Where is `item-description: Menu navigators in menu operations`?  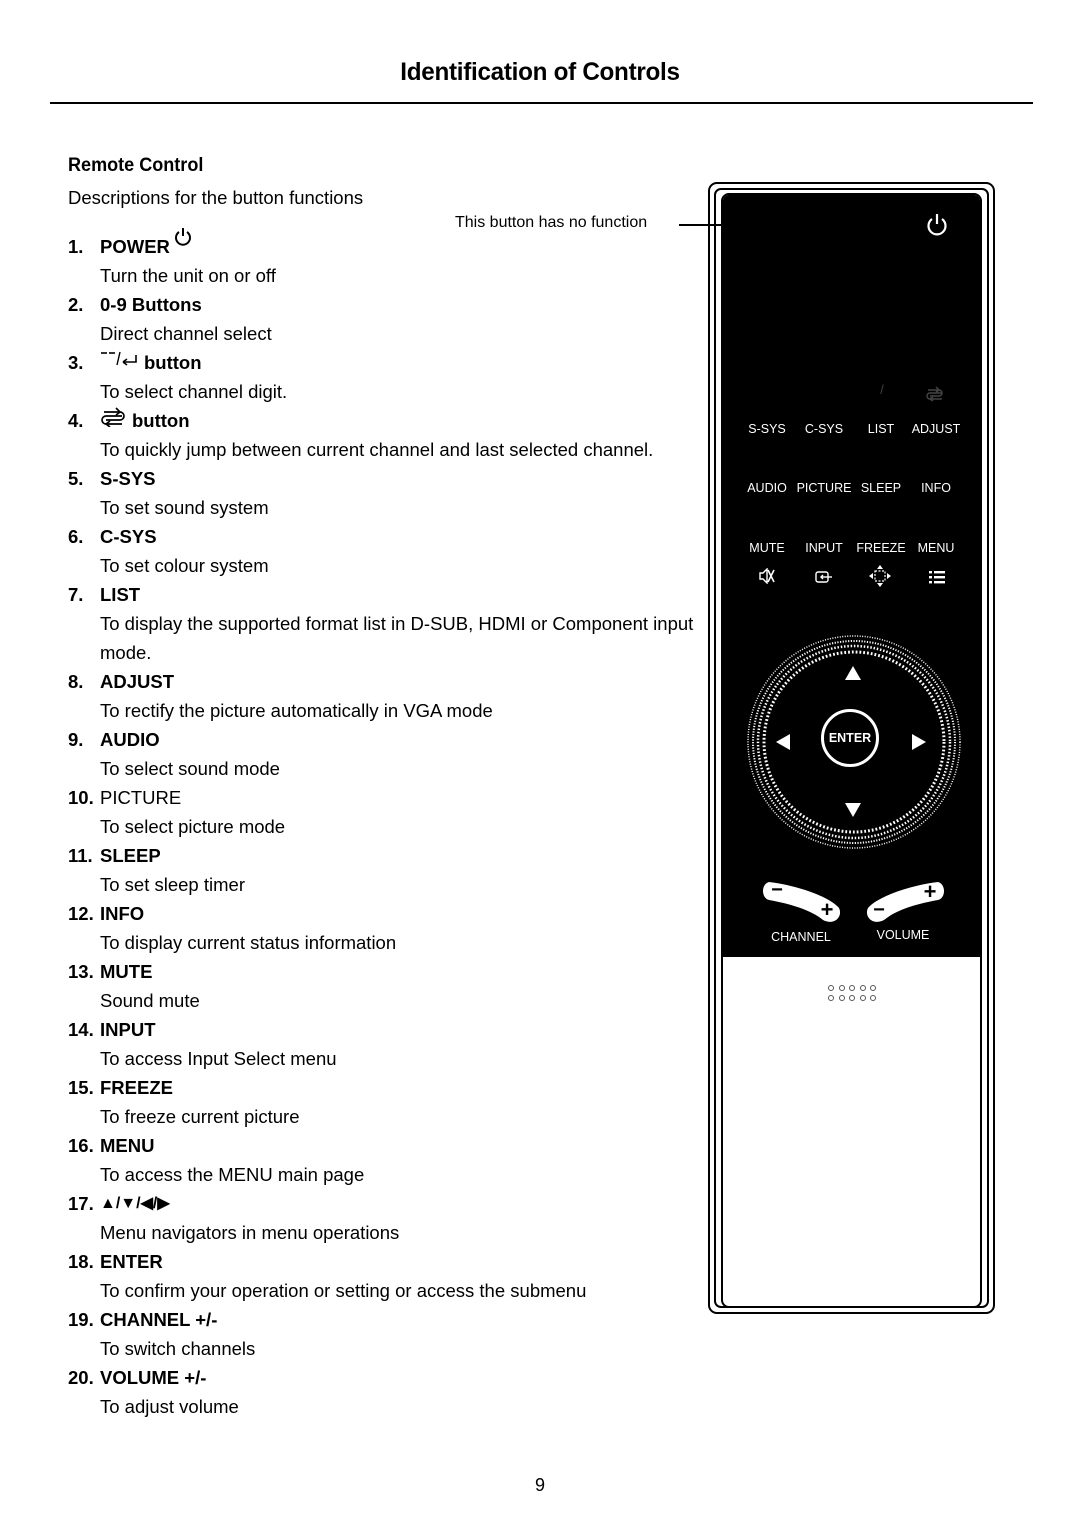 item-description: Menu navigators in menu operations is located at coordinates (250, 1232).